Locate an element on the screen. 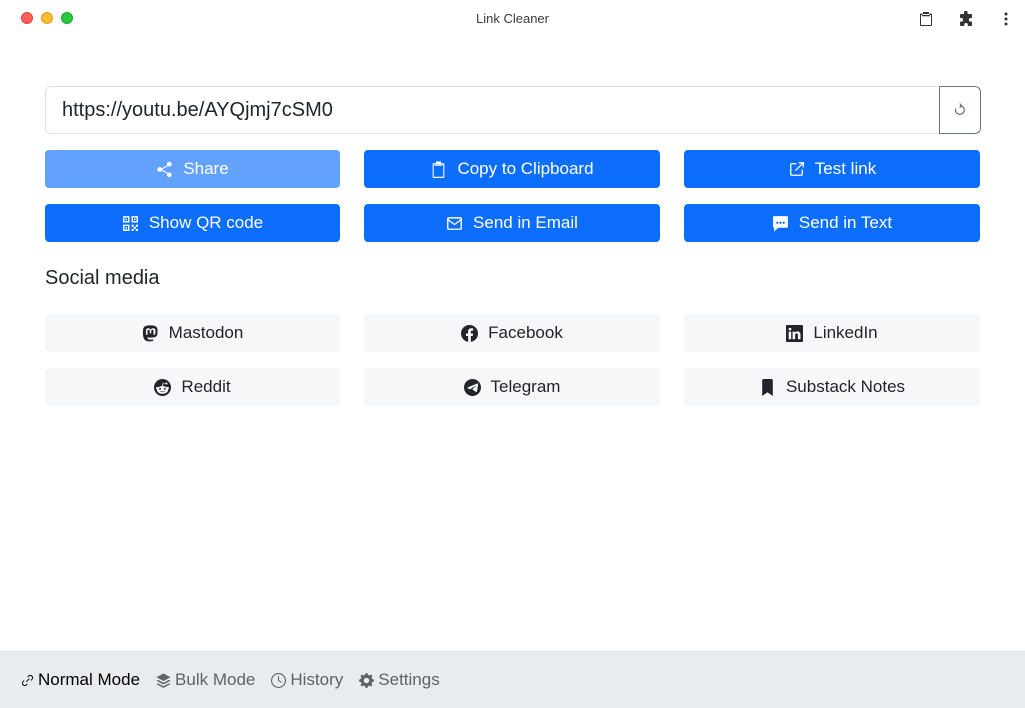  linkedin-icon is located at coordinates (795, 333).